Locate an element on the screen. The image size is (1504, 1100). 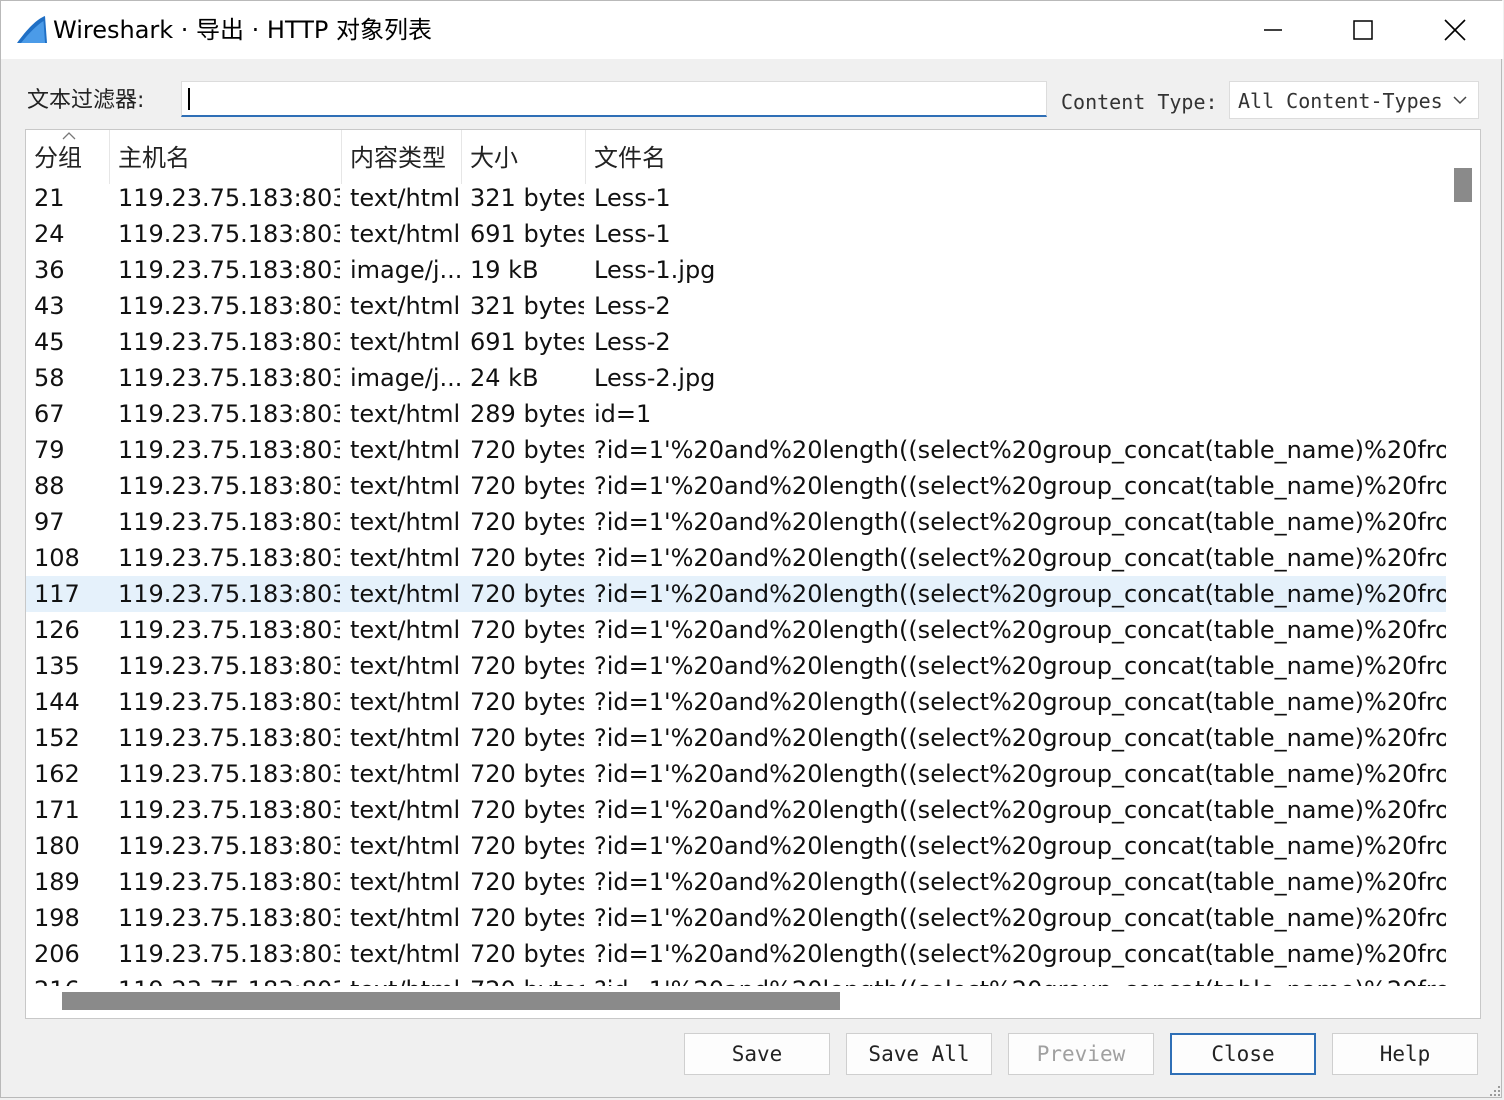
wireshark-fin-icon is located at coordinates (32, 29).